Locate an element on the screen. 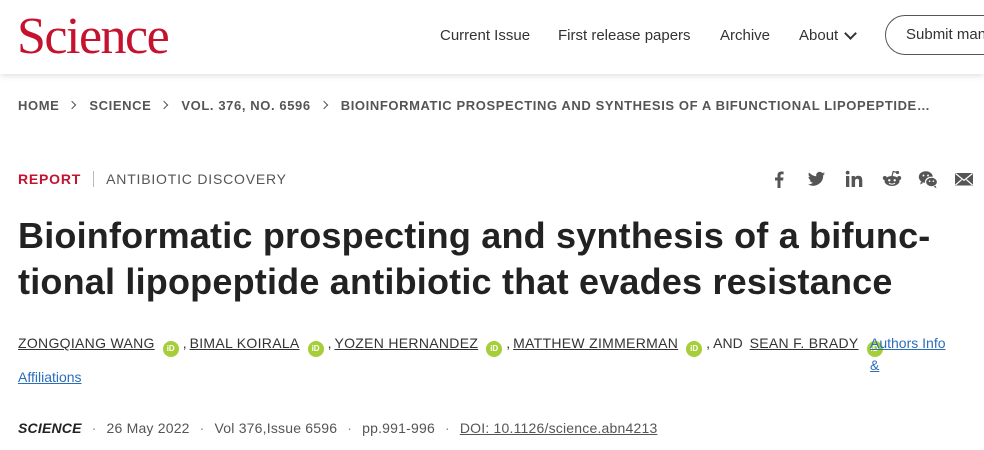 The height and width of the screenshot is (450, 984). nav-current-issue: Current Issue is located at coordinates (485, 36).